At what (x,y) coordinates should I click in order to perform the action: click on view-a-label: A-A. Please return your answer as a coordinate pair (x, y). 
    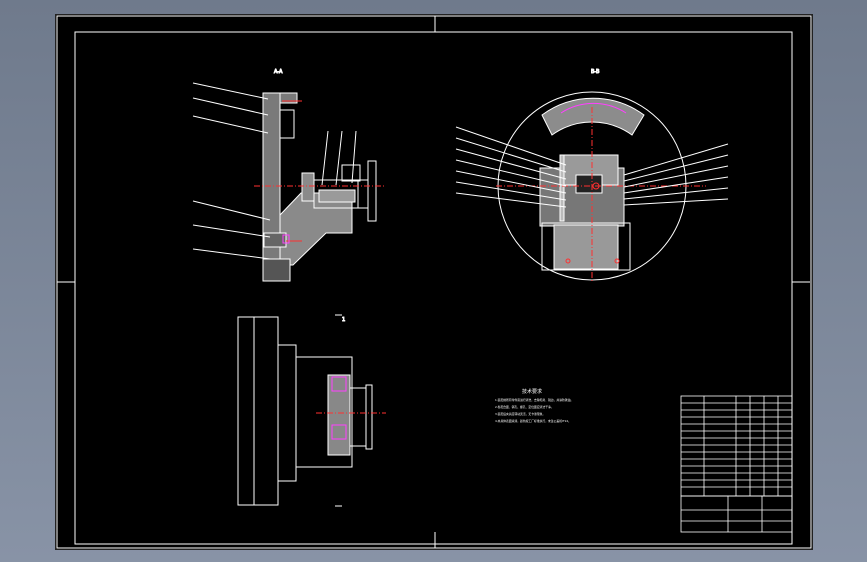
    Looking at the image, I should click on (278, 72).